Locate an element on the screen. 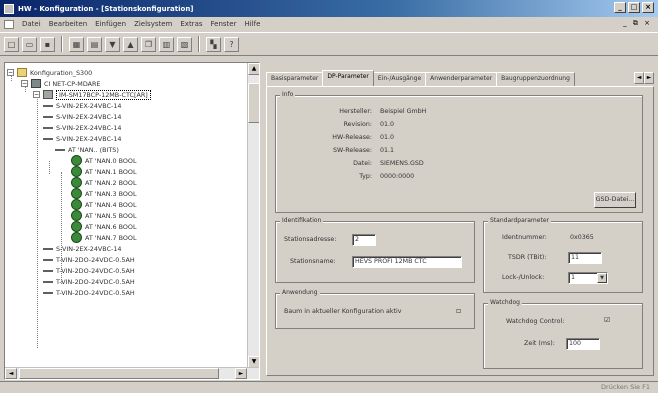 This screenshot has width=658, height=393. tab-ein-ausgaenge: Ein-/Ausgänge is located at coordinates (399, 79).